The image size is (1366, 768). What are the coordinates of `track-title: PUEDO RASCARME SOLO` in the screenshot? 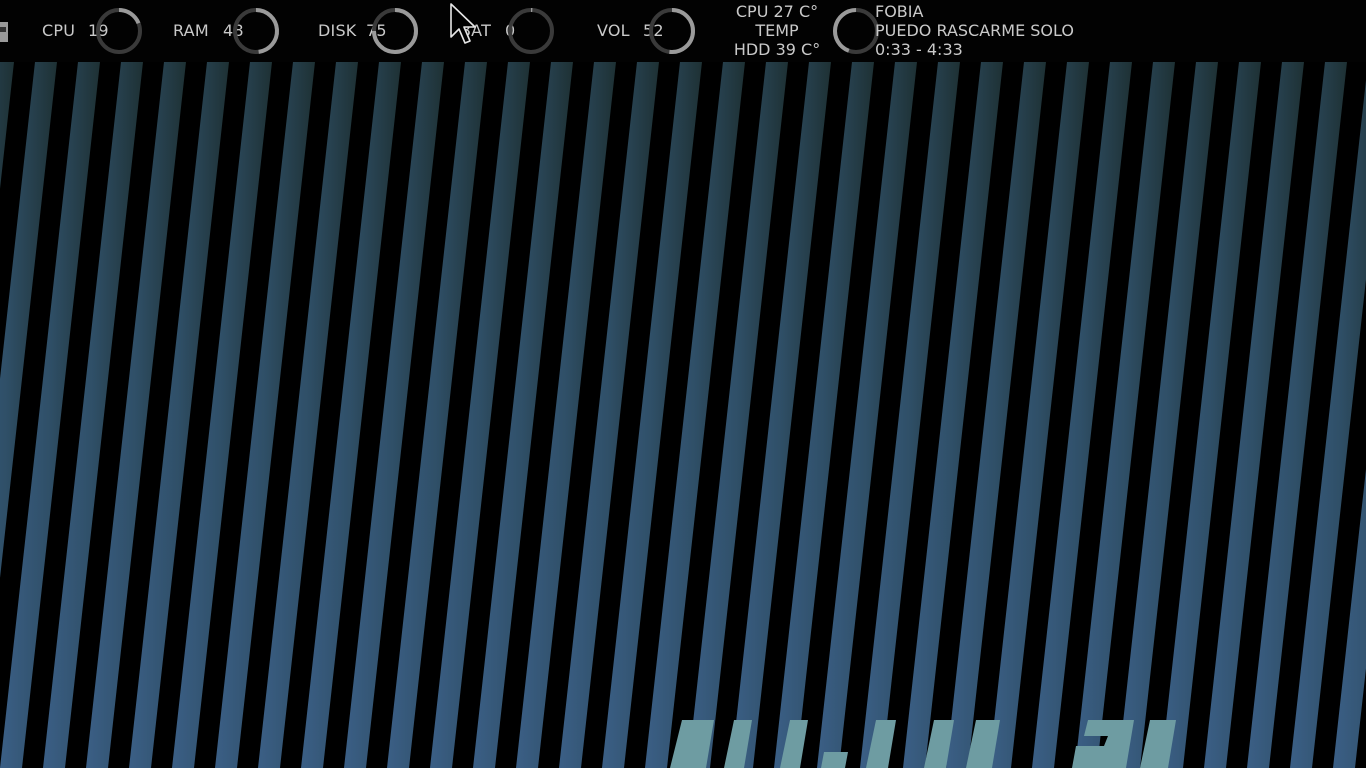 It's located at (974, 30).